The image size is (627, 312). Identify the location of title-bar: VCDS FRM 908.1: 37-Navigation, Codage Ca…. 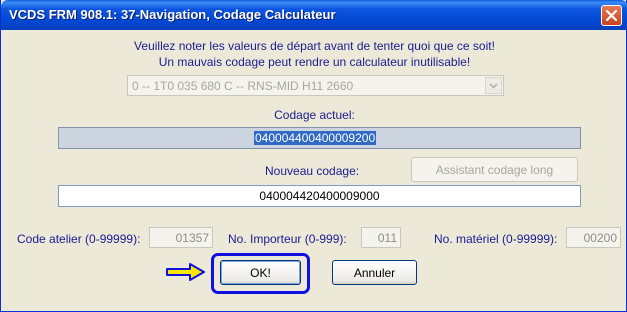
(314, 15).